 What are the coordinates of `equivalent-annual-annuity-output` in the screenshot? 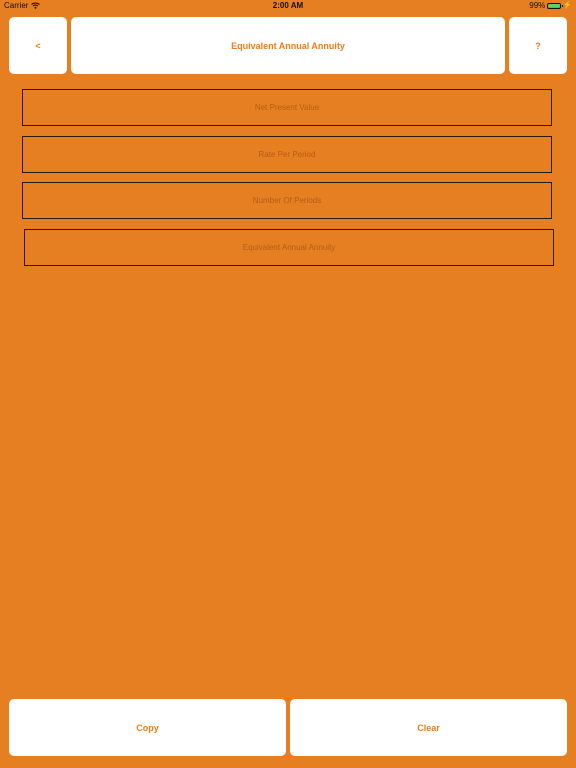 It's located at (289, 247).